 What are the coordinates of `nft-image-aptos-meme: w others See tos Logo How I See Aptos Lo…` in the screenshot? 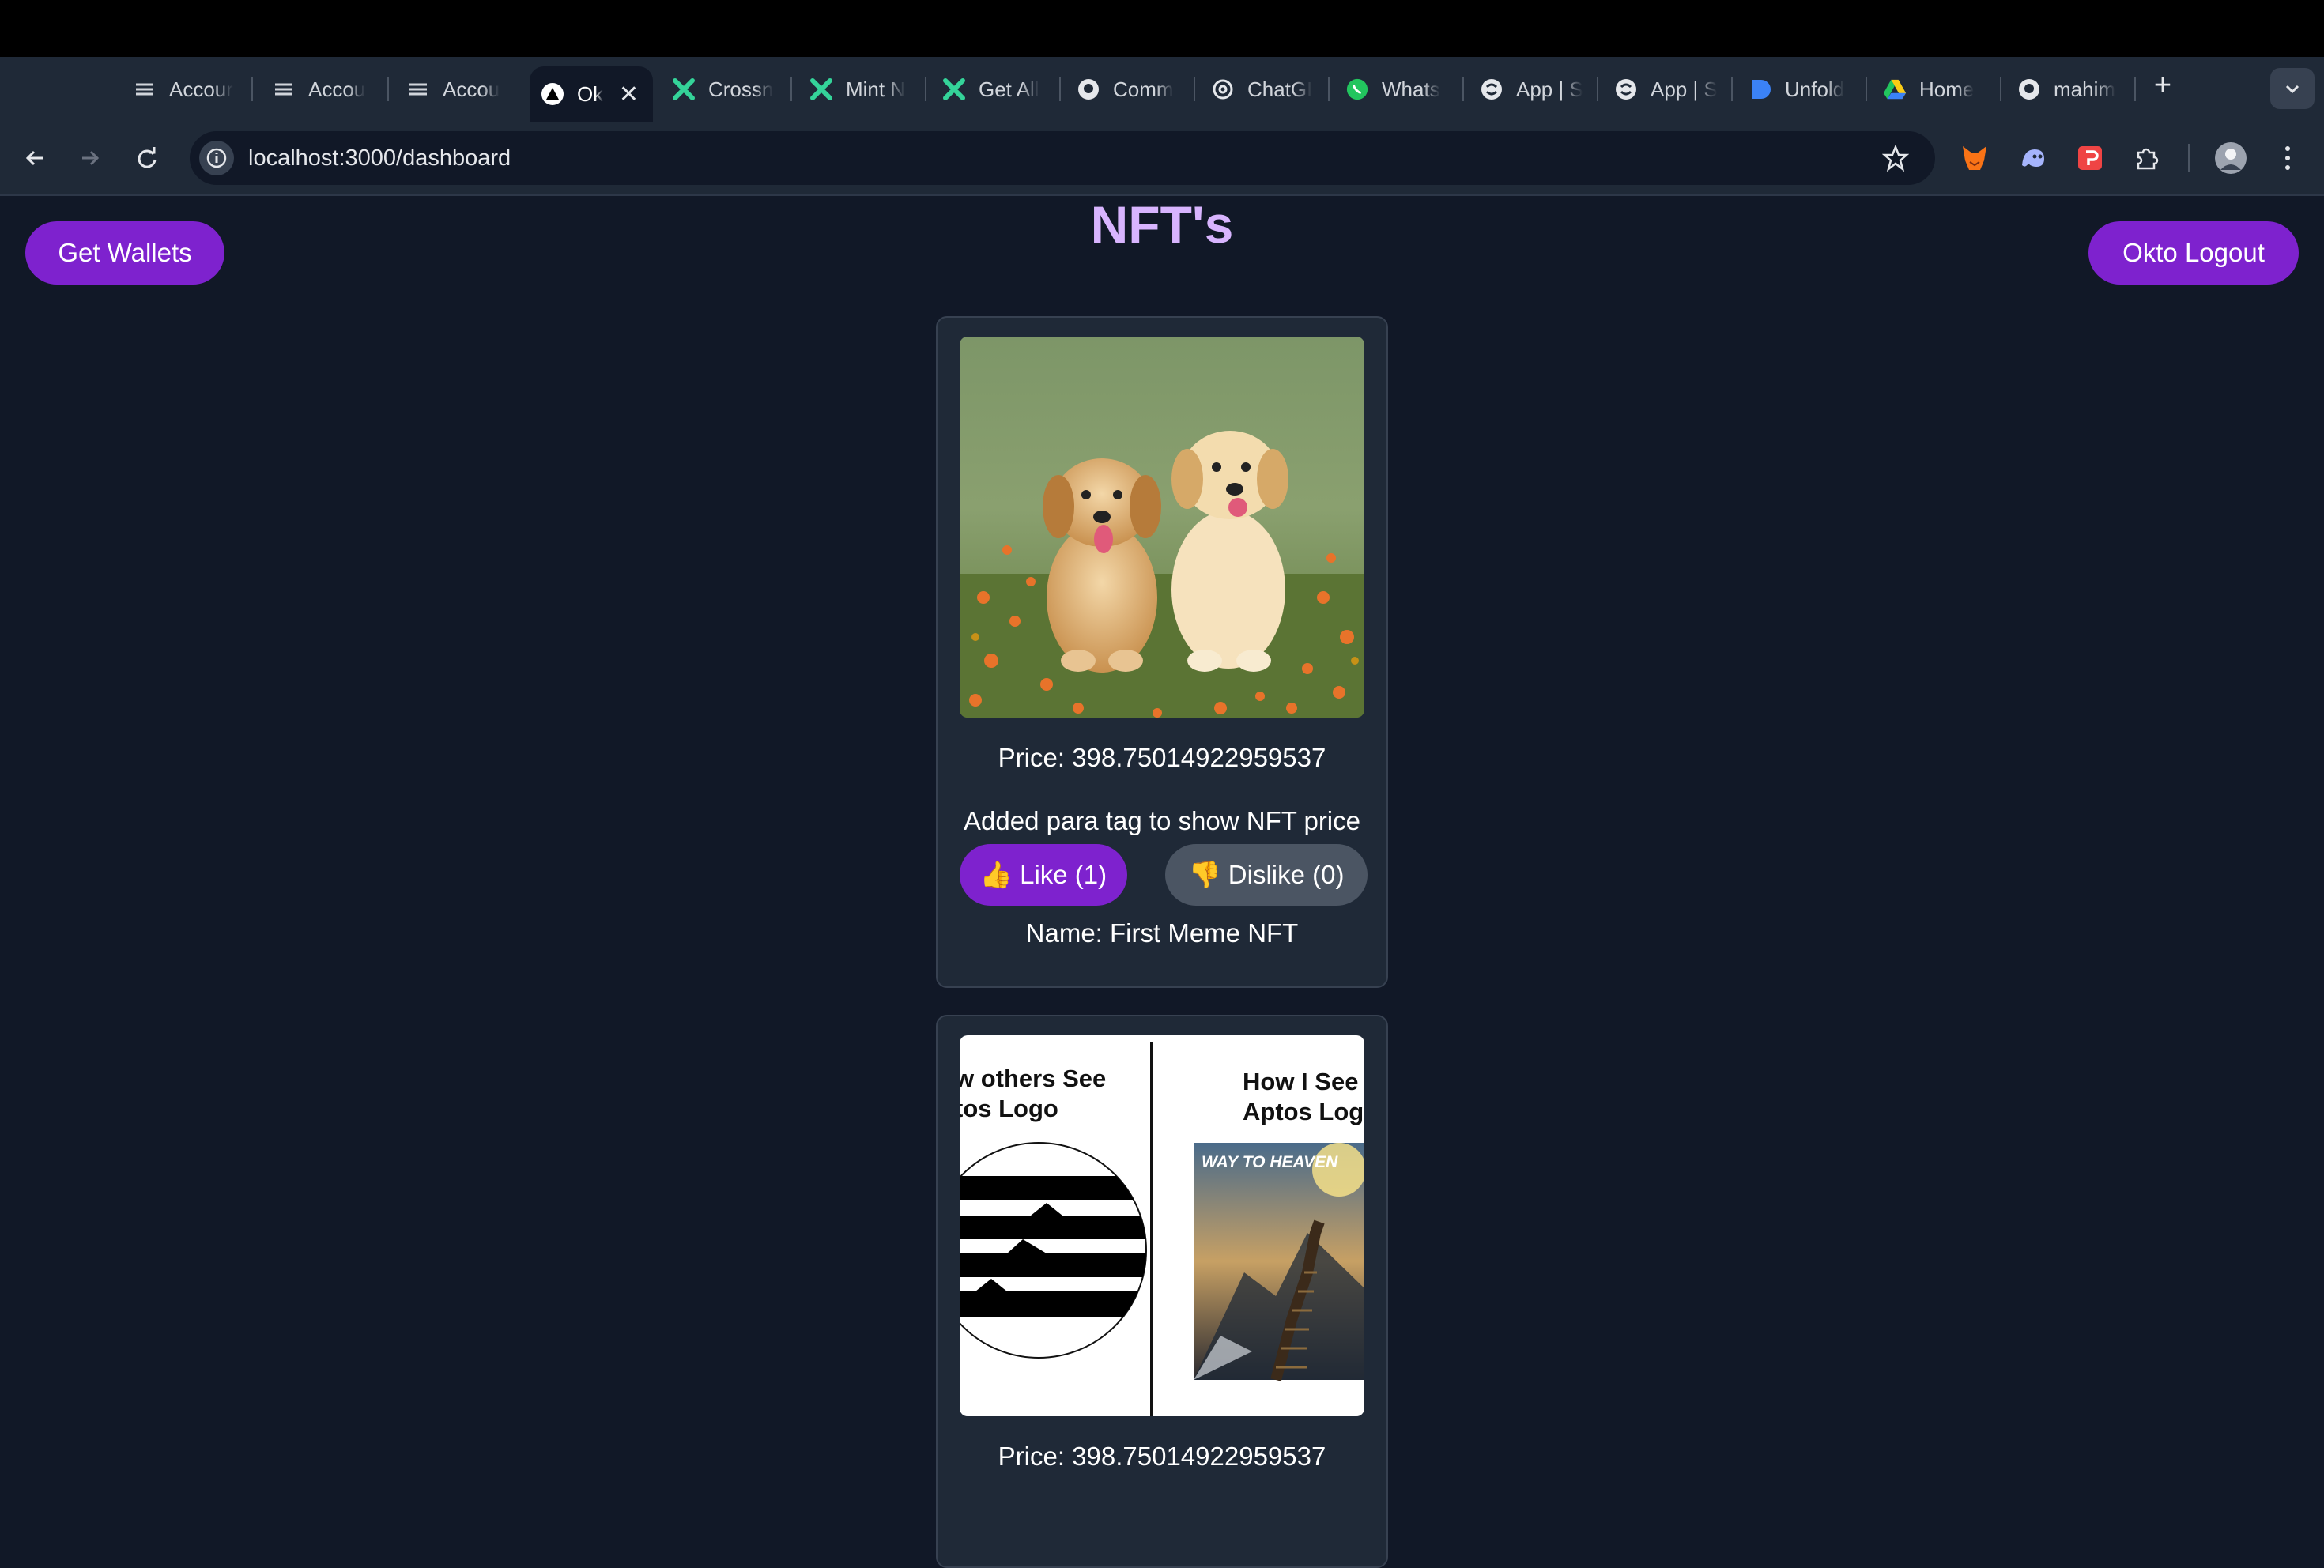 It's located at (1162, 1225).